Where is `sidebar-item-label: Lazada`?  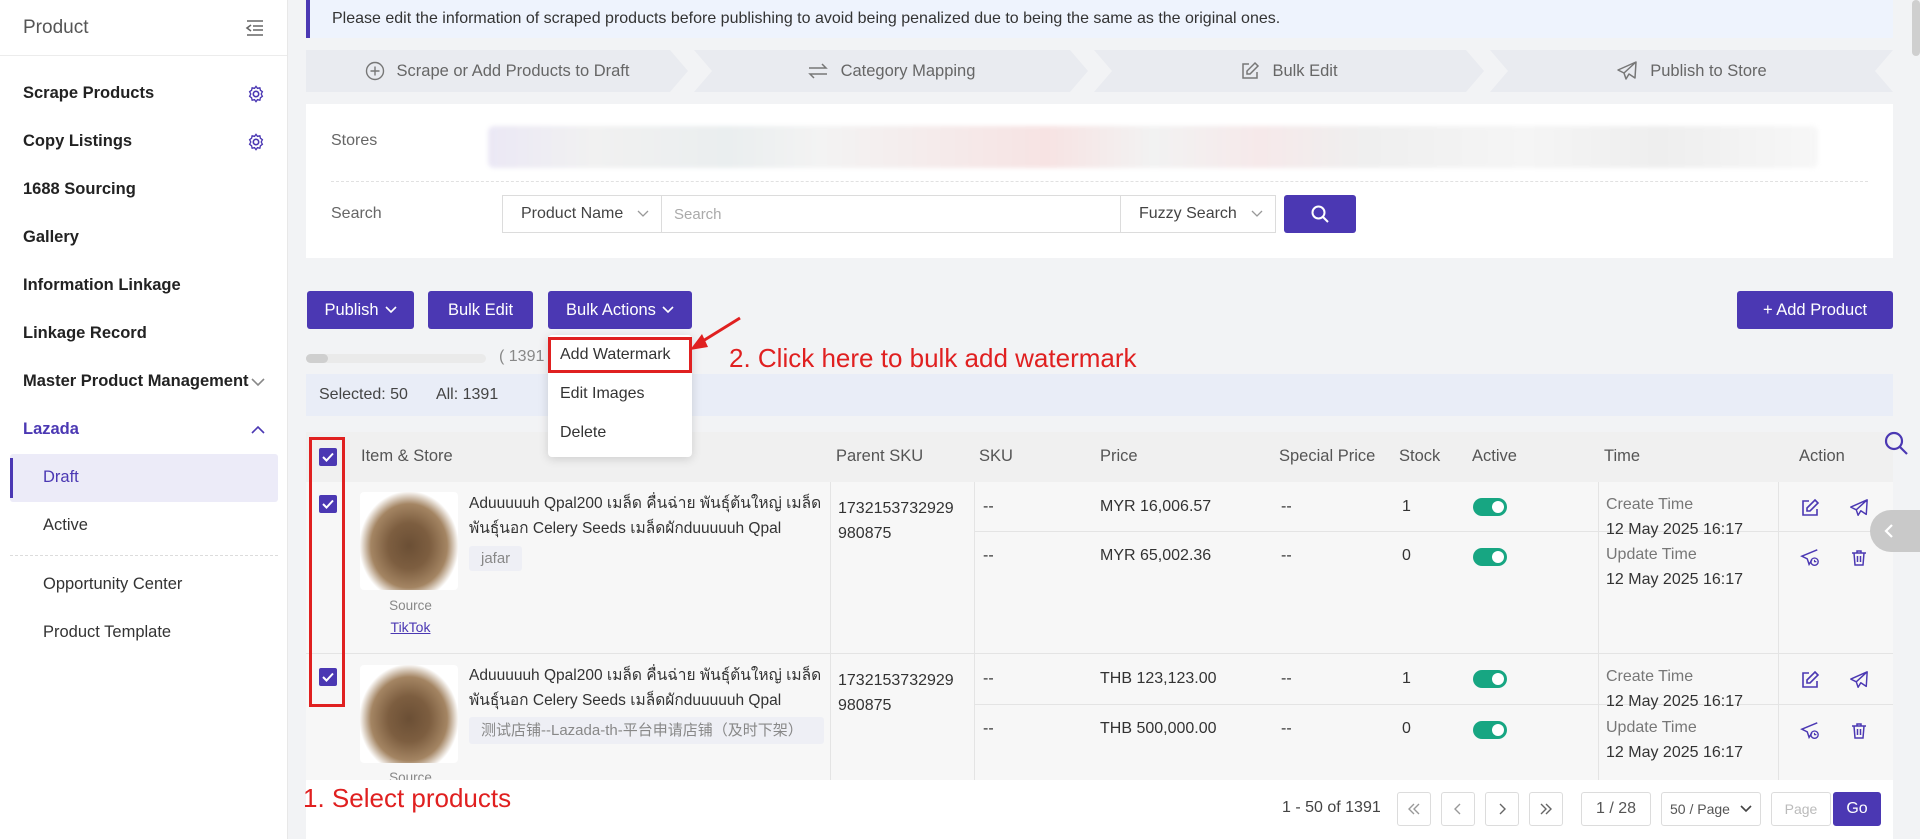 sidebar-item-label: Lazada is located at coordinates (51, 429).